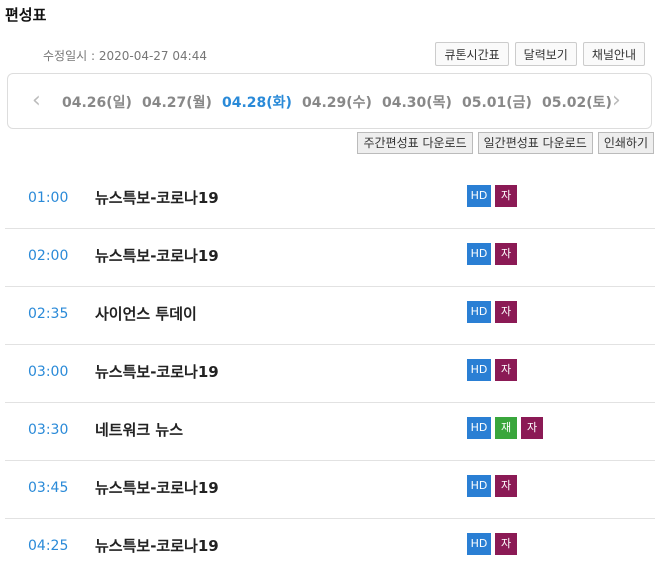 The image size is (659, 576). I want to click on rerun-badge: 재, so click(506, 428).